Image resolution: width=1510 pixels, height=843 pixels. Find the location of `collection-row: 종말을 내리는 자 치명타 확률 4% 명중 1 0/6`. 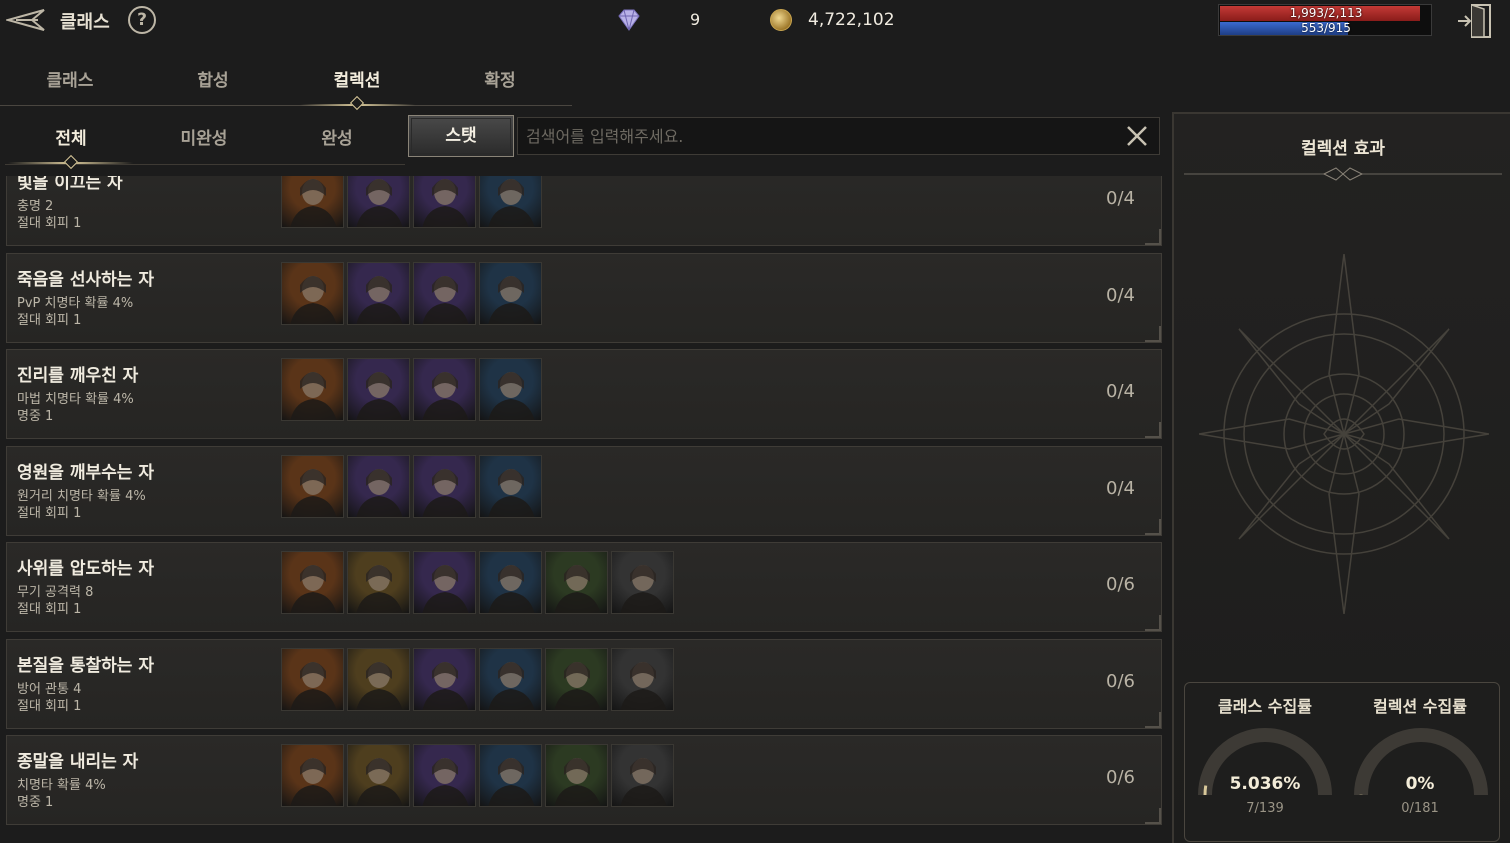

collection-row: 종말을 내리는 자 치명타 확률 4% 명중 1 0/6 is located at coordinates (584, 780).